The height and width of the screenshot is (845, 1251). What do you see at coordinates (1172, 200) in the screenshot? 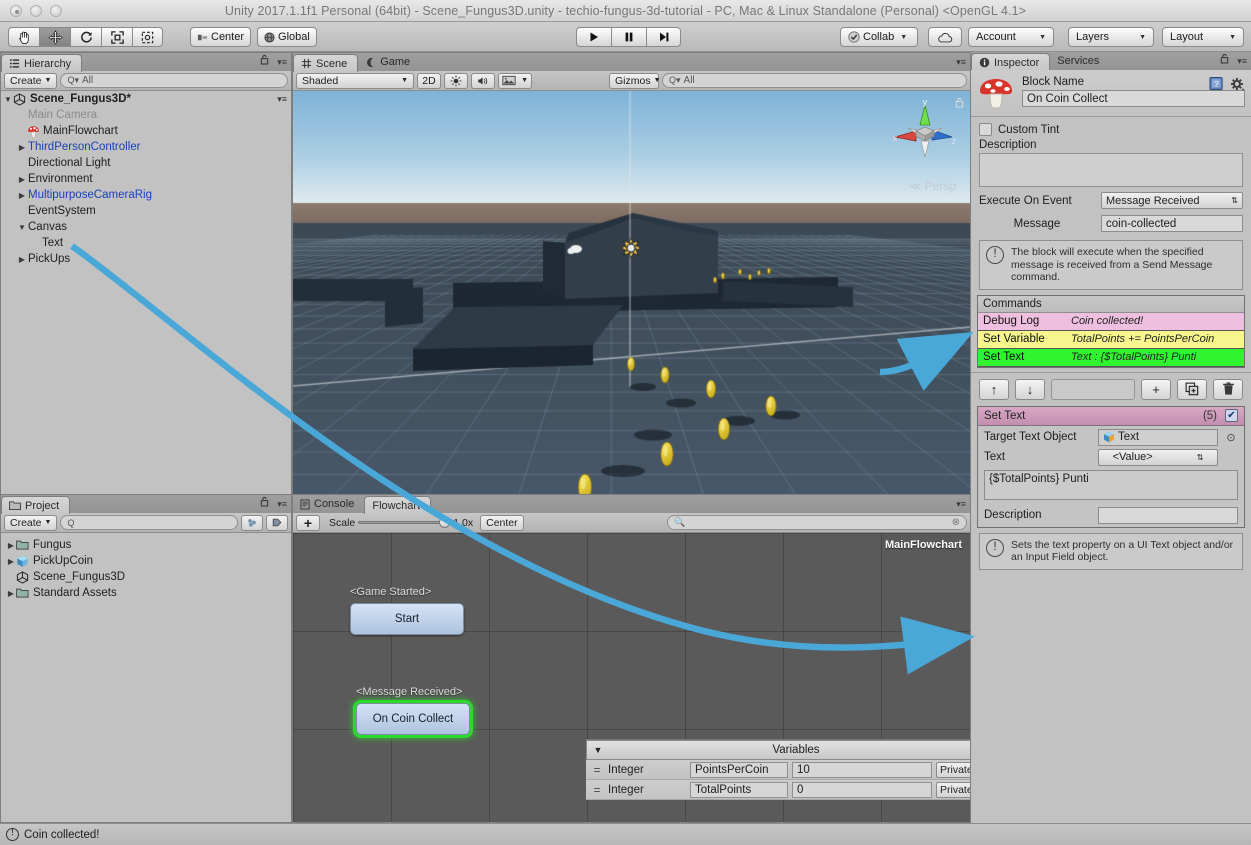
I see `execute-on-event-dropdown: Message Received ⇅` at bounding box center [1172, 200].